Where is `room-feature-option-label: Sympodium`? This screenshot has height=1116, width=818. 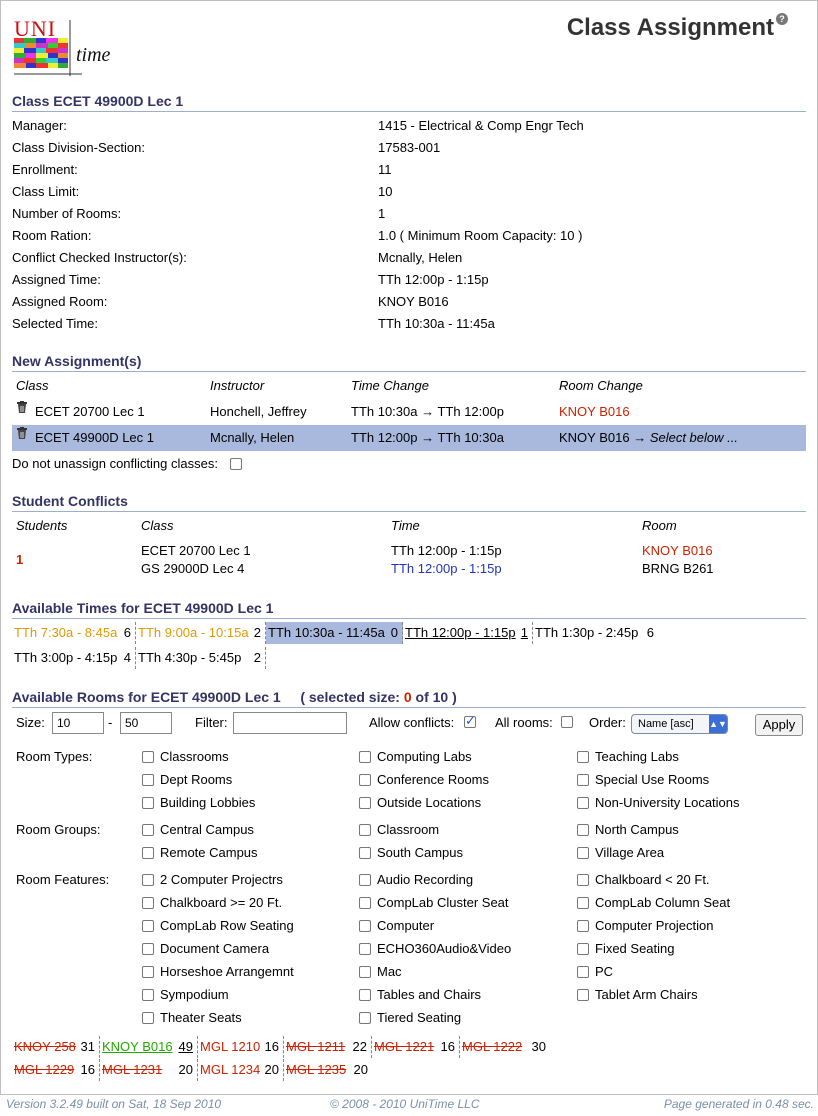 room-feature-option-label: Sympodium is located at coordinates (194, 994).